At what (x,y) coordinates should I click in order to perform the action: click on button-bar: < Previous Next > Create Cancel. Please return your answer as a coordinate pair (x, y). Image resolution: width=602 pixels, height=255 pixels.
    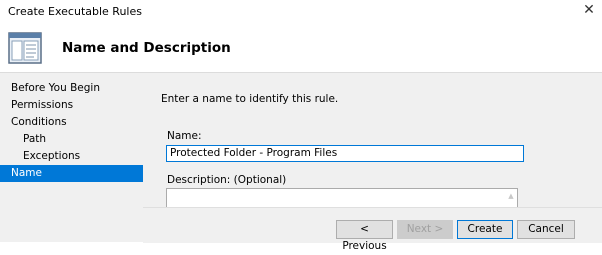
    Looking at the image, I should click on (372, 229).